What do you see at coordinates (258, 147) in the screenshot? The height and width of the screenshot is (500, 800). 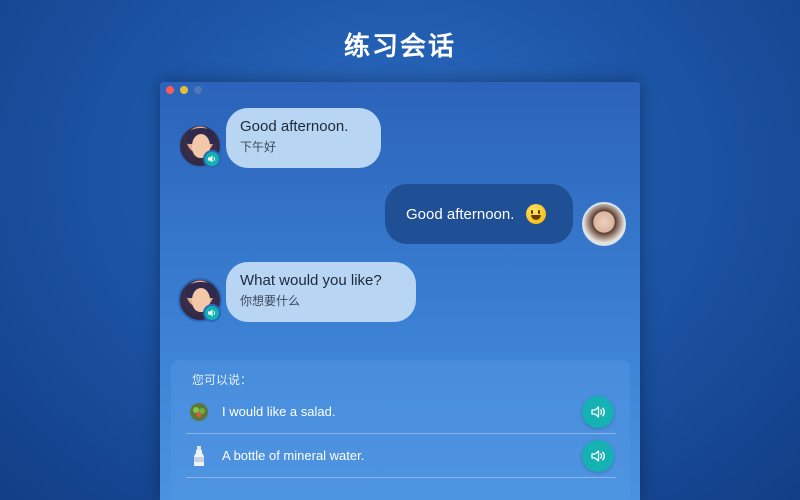 I see `message-translation: 下午好` at bounding box center [258, 147].